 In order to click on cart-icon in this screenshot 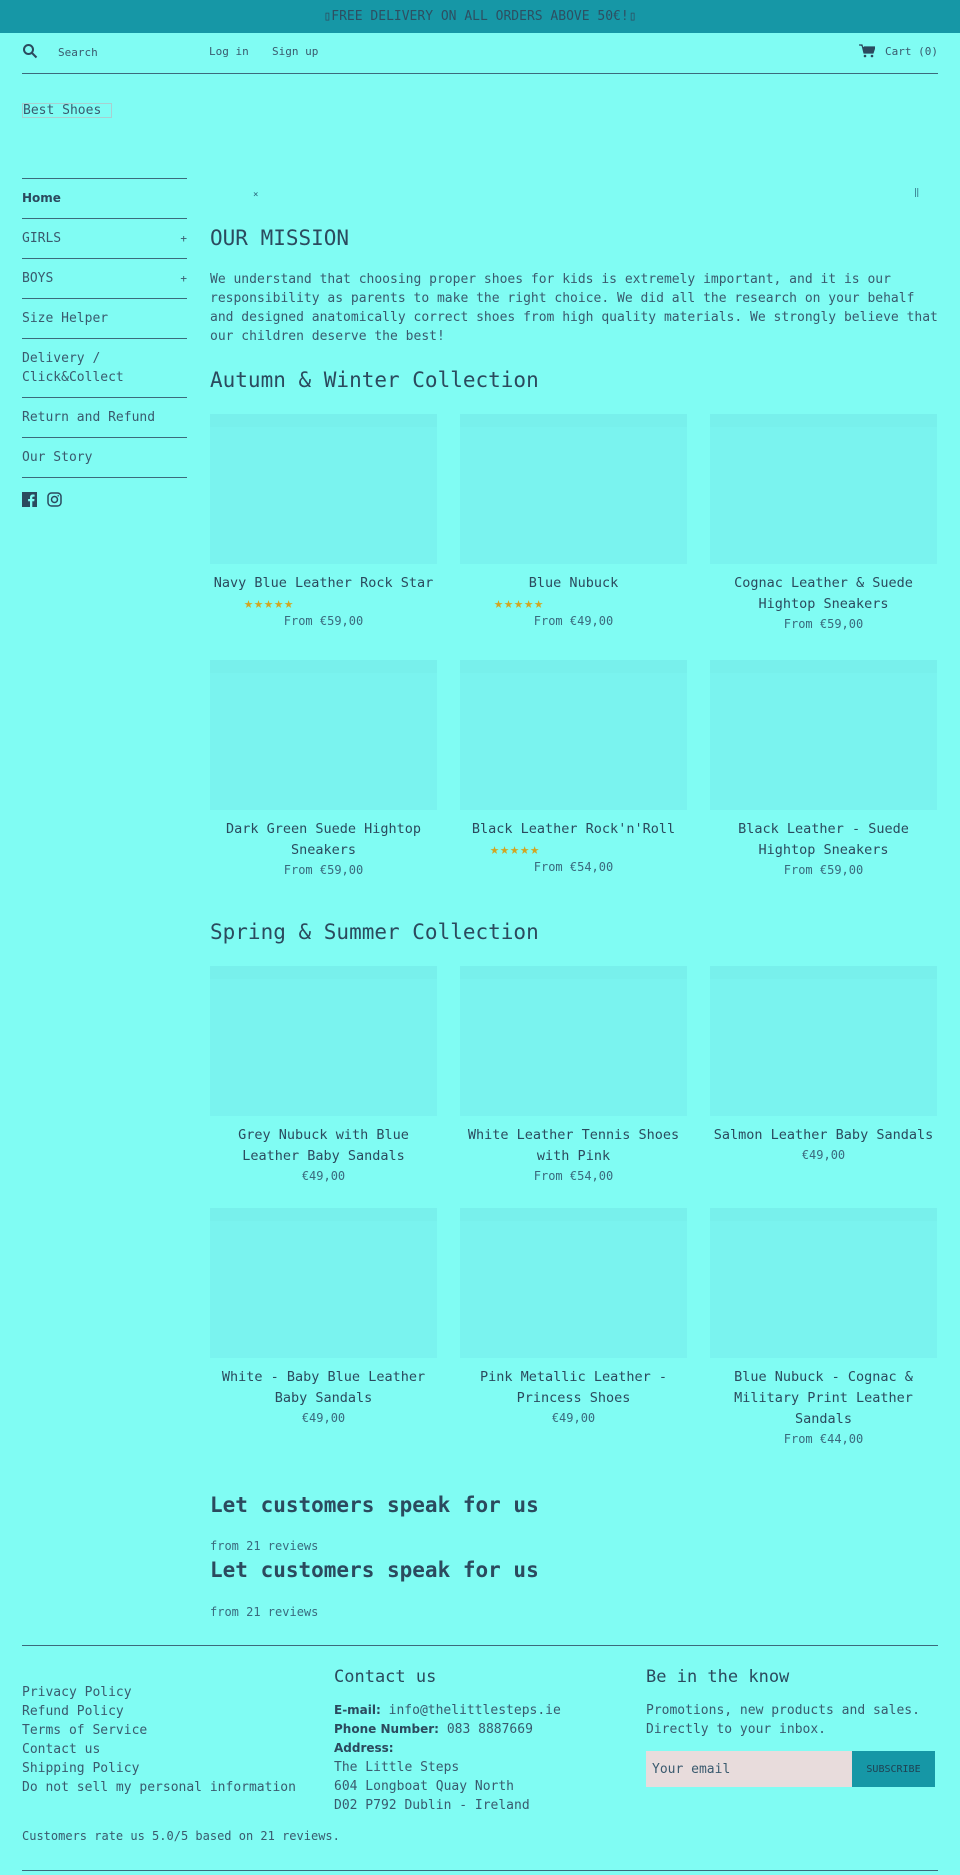, I will do `click(867, 51)`.